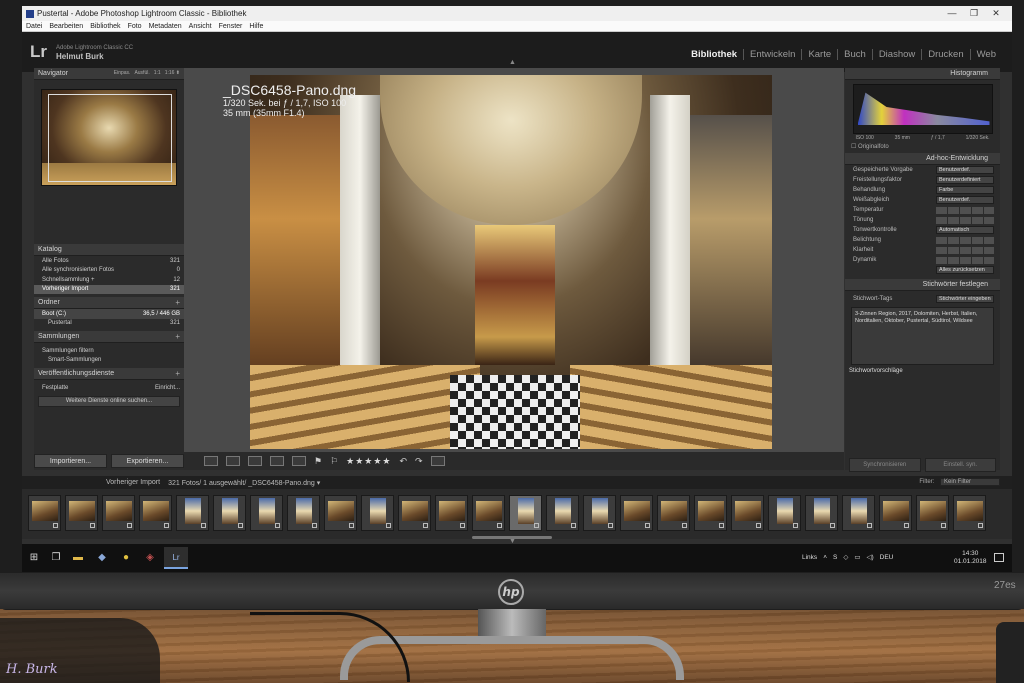  Describe the element at coordinates (898, 54) in the screenshot. I see `module-diashow: Diashow` at that location.